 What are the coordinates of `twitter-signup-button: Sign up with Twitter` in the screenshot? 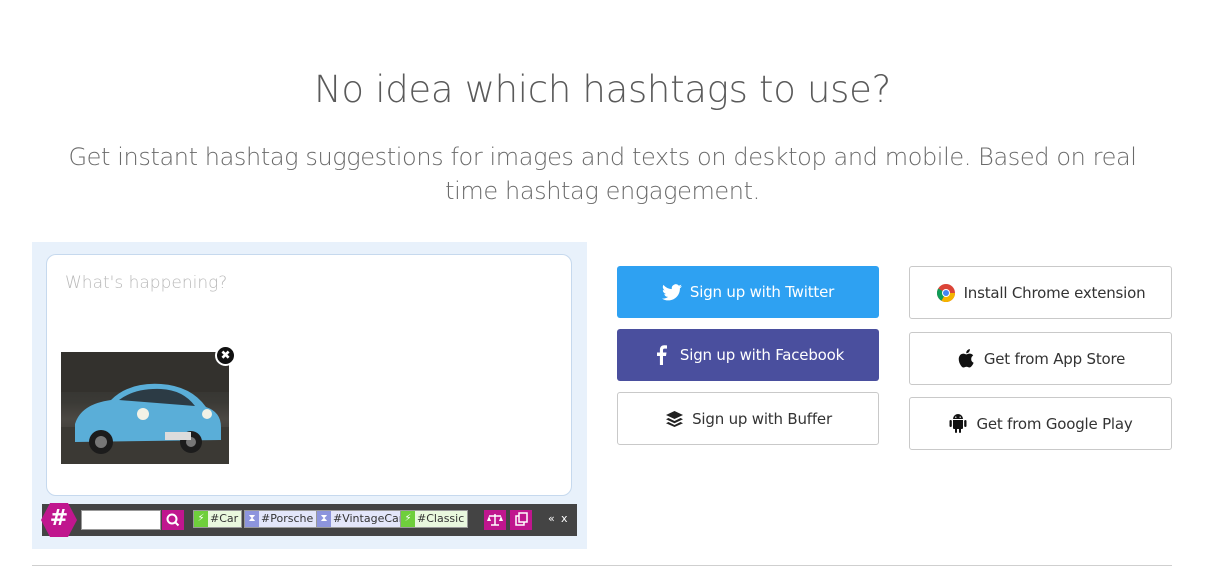 It's located at (748, 292).